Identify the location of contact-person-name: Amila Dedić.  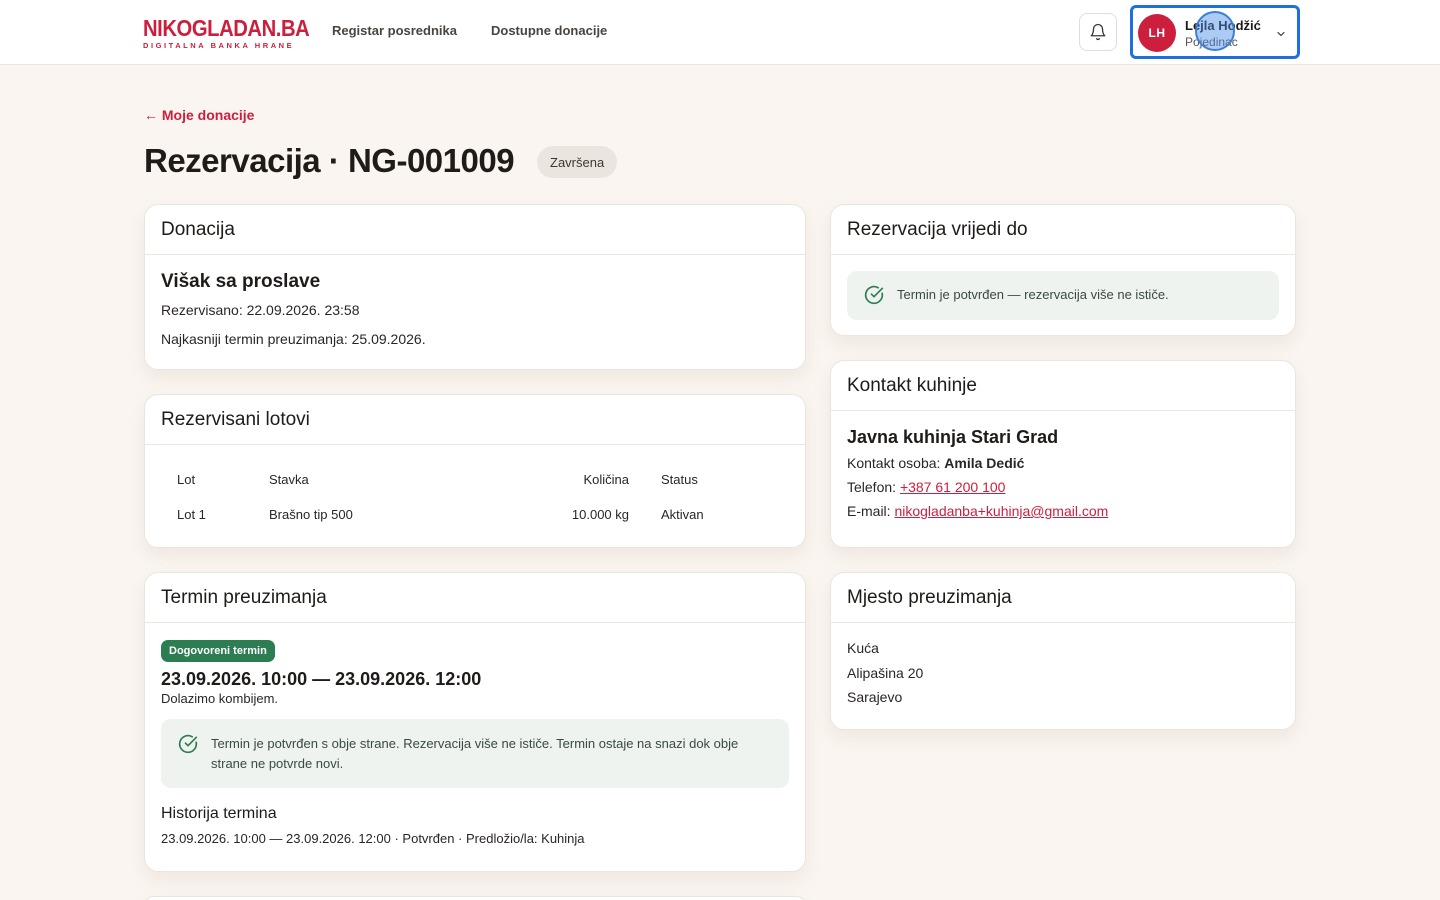
(984, 463).